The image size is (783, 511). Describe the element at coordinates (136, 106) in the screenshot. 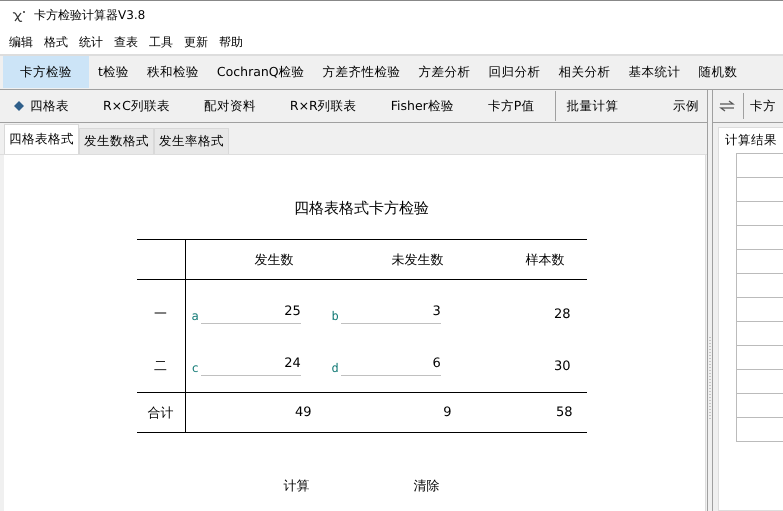

I see `sub-tab: R×C列联表` at that location.